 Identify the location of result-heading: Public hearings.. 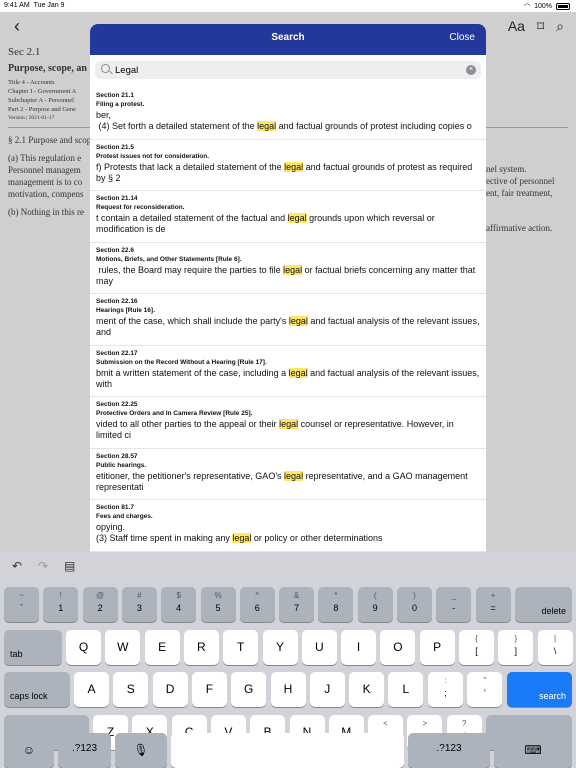
(121, 465).